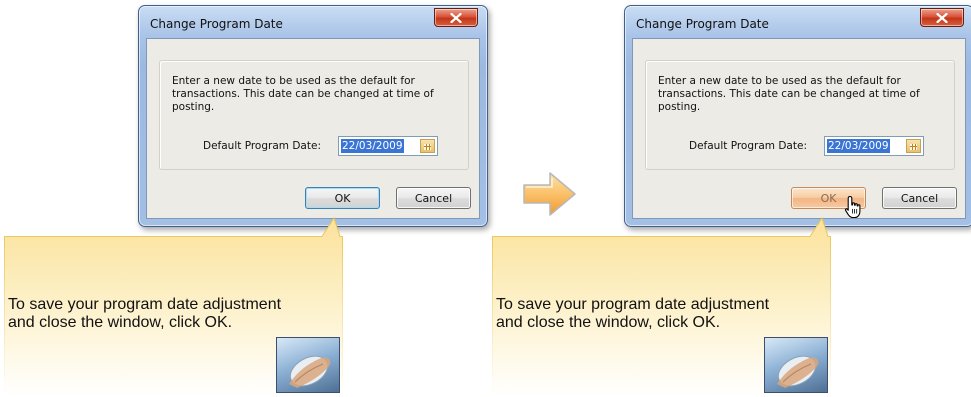  Describe the element at coordinates (549, 194) in the screenshot. I see `right-arrow-icon` at that location.